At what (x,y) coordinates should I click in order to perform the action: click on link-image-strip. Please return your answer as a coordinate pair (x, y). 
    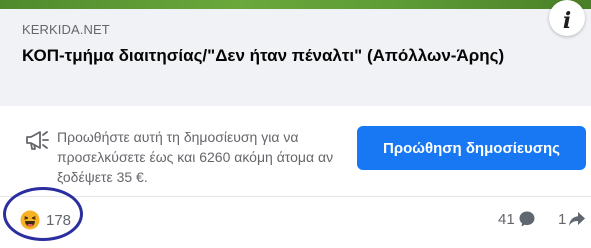
    Looking at the image, I should click on (295, 4).